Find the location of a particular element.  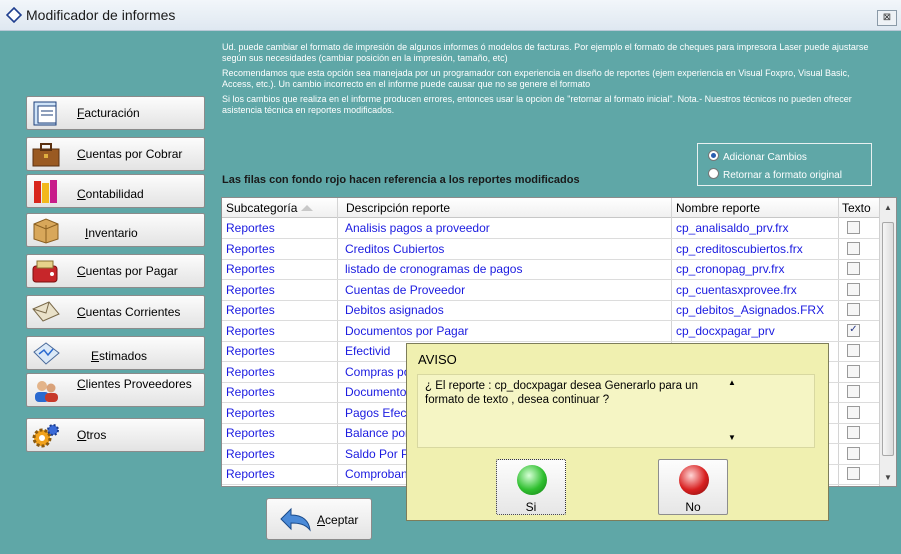

no-button: No is located at coordinates (693, 487).